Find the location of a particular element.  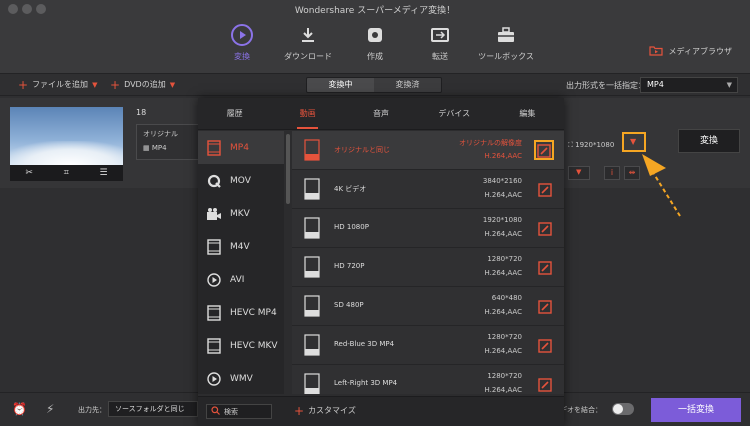

tab-converting: 変換中 is located at coordinates (340, 85).